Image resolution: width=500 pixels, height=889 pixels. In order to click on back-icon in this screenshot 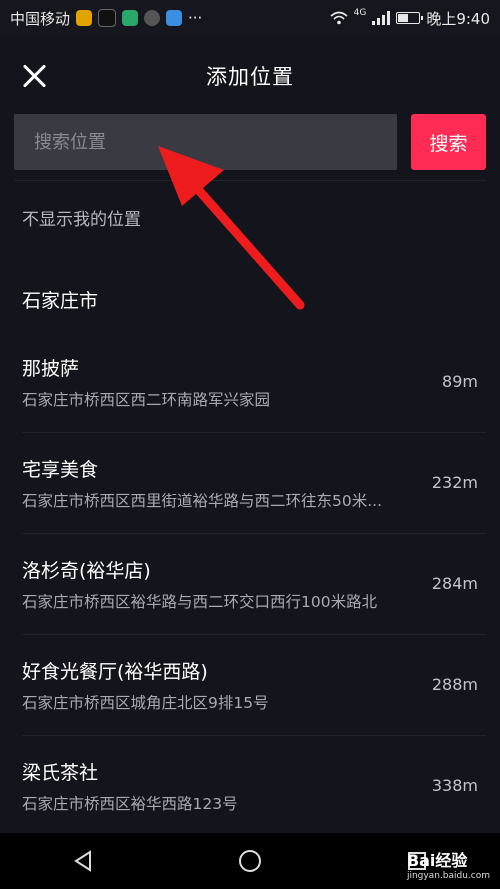, I will do `click(83, 861)`.